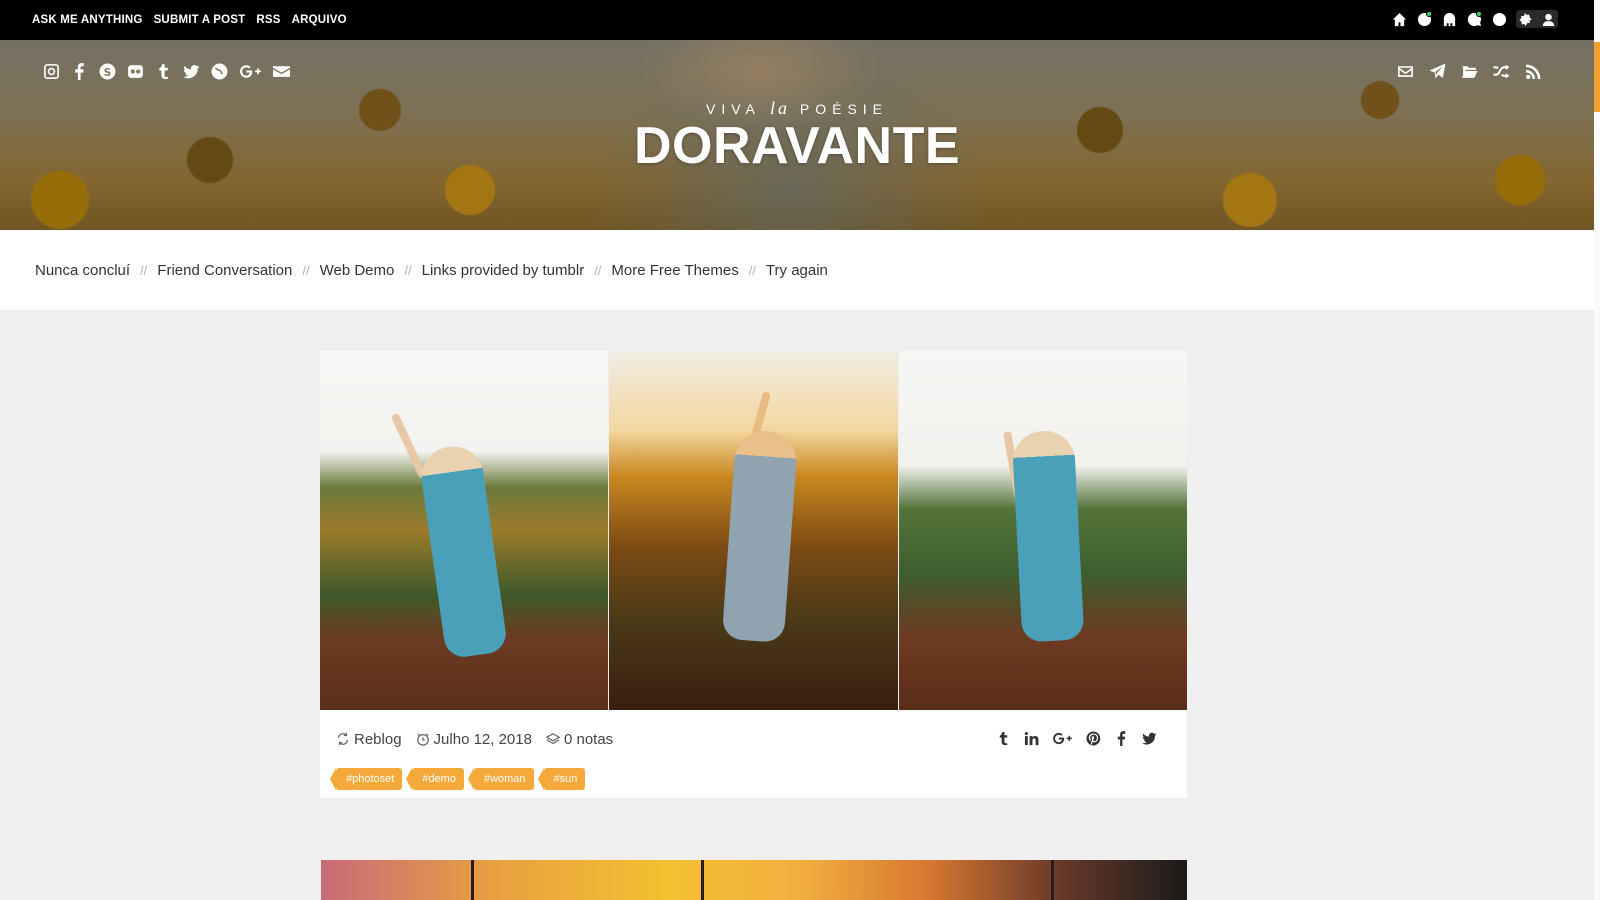 The height and width of the screenshot is (900, 1600). Describe the element at coordinates (378, 739) in the screenshot. I see `reblog-label: Reblog` at that location.